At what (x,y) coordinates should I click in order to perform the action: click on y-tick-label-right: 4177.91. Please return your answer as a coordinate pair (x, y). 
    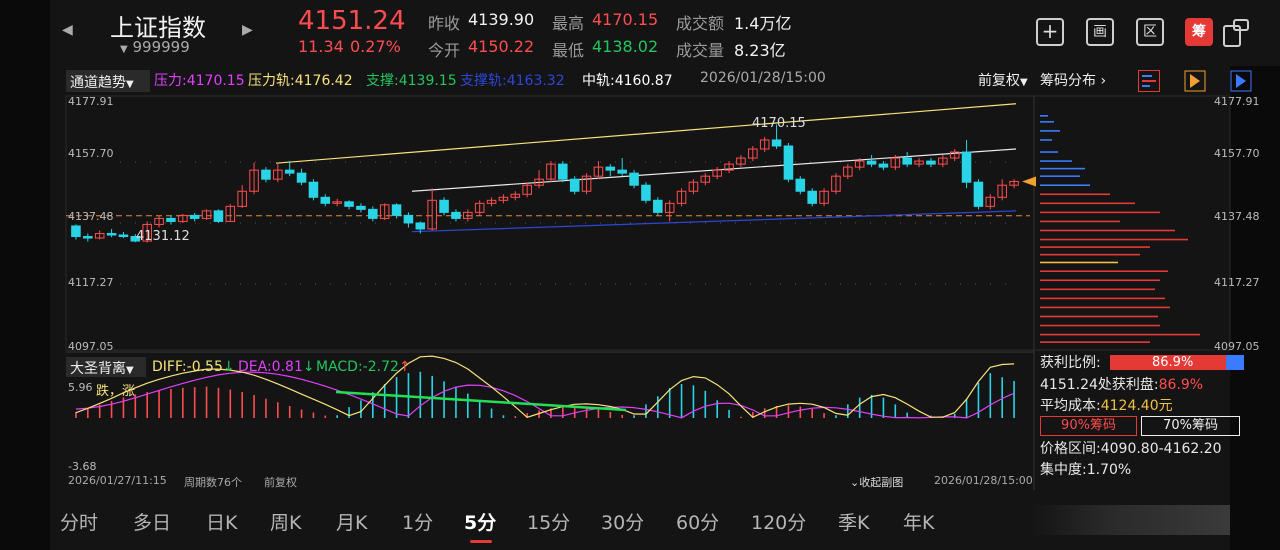
    Looking at the image, I should click on (1237, 101).